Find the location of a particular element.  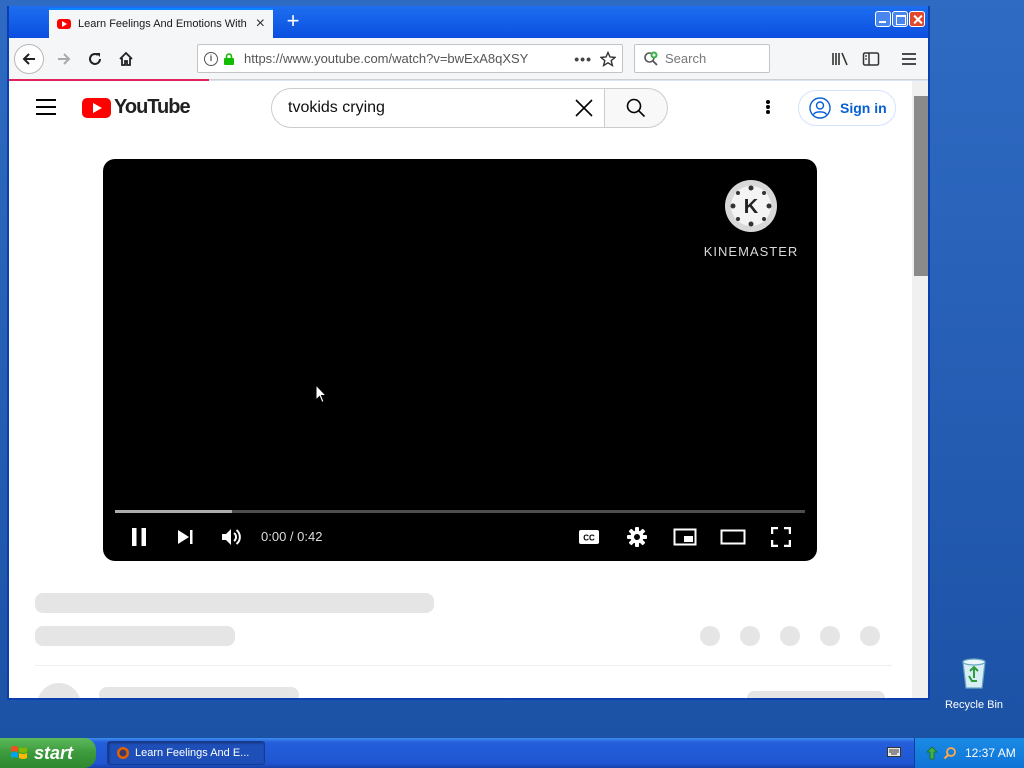

settings-kebab-icon is located at coordinates (768, 107).